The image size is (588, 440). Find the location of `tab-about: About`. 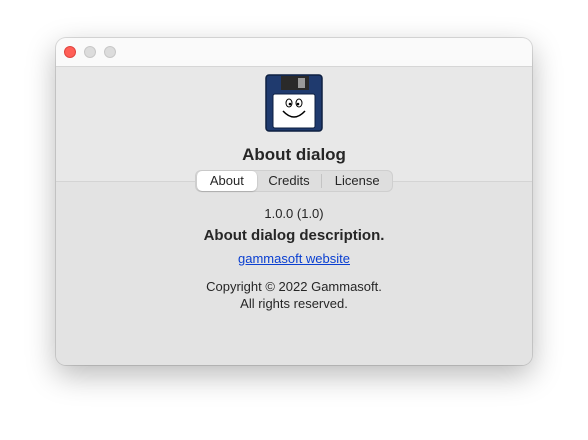

tab-about: About is located at coordinates (227, 181).